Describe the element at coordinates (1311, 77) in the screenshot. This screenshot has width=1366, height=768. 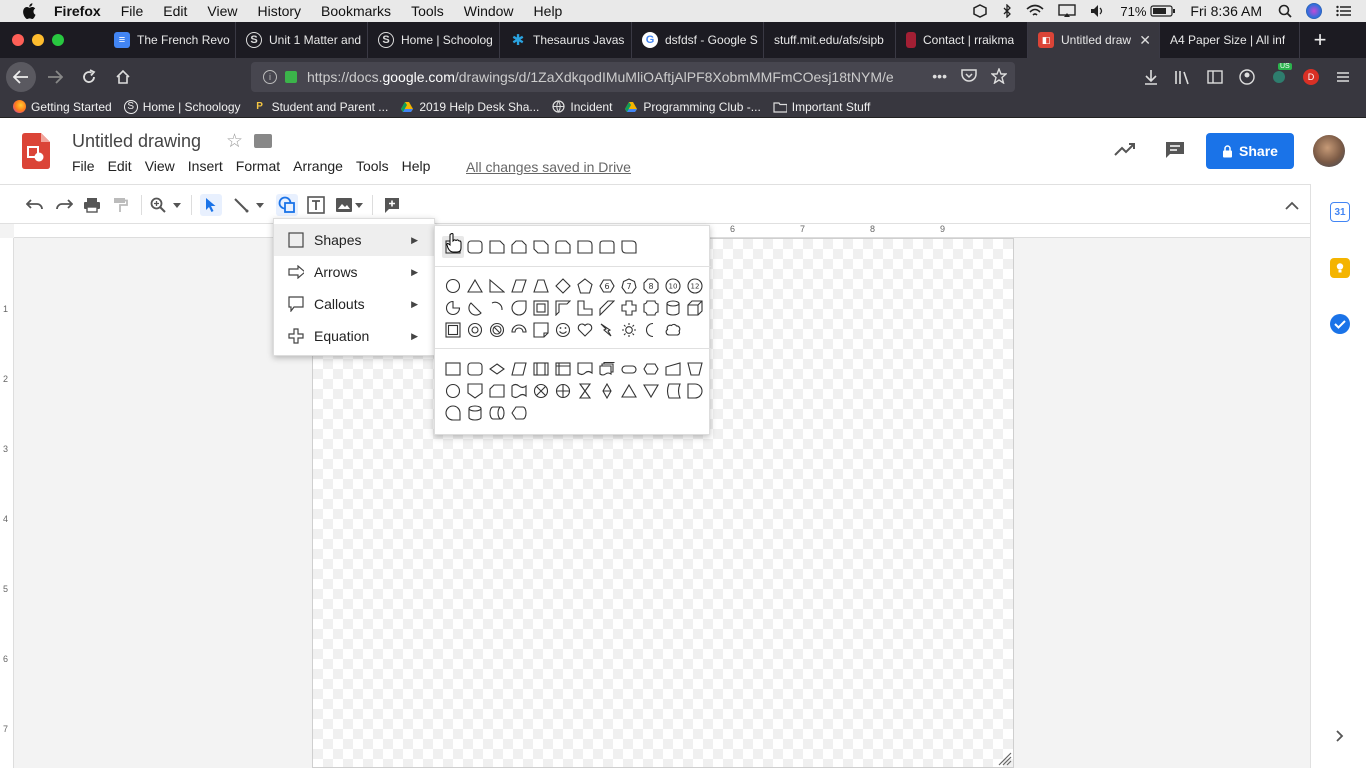
I see `profile-extension-icon: D` at that location.